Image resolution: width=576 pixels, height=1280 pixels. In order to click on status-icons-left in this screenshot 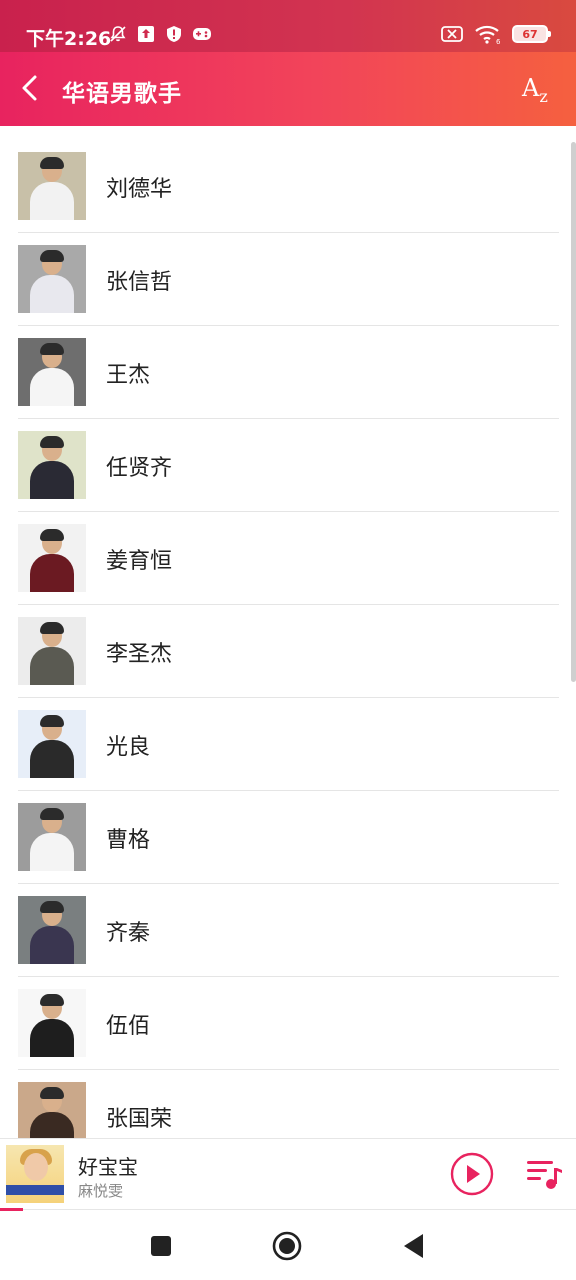, I will do `click(160, 34)`.